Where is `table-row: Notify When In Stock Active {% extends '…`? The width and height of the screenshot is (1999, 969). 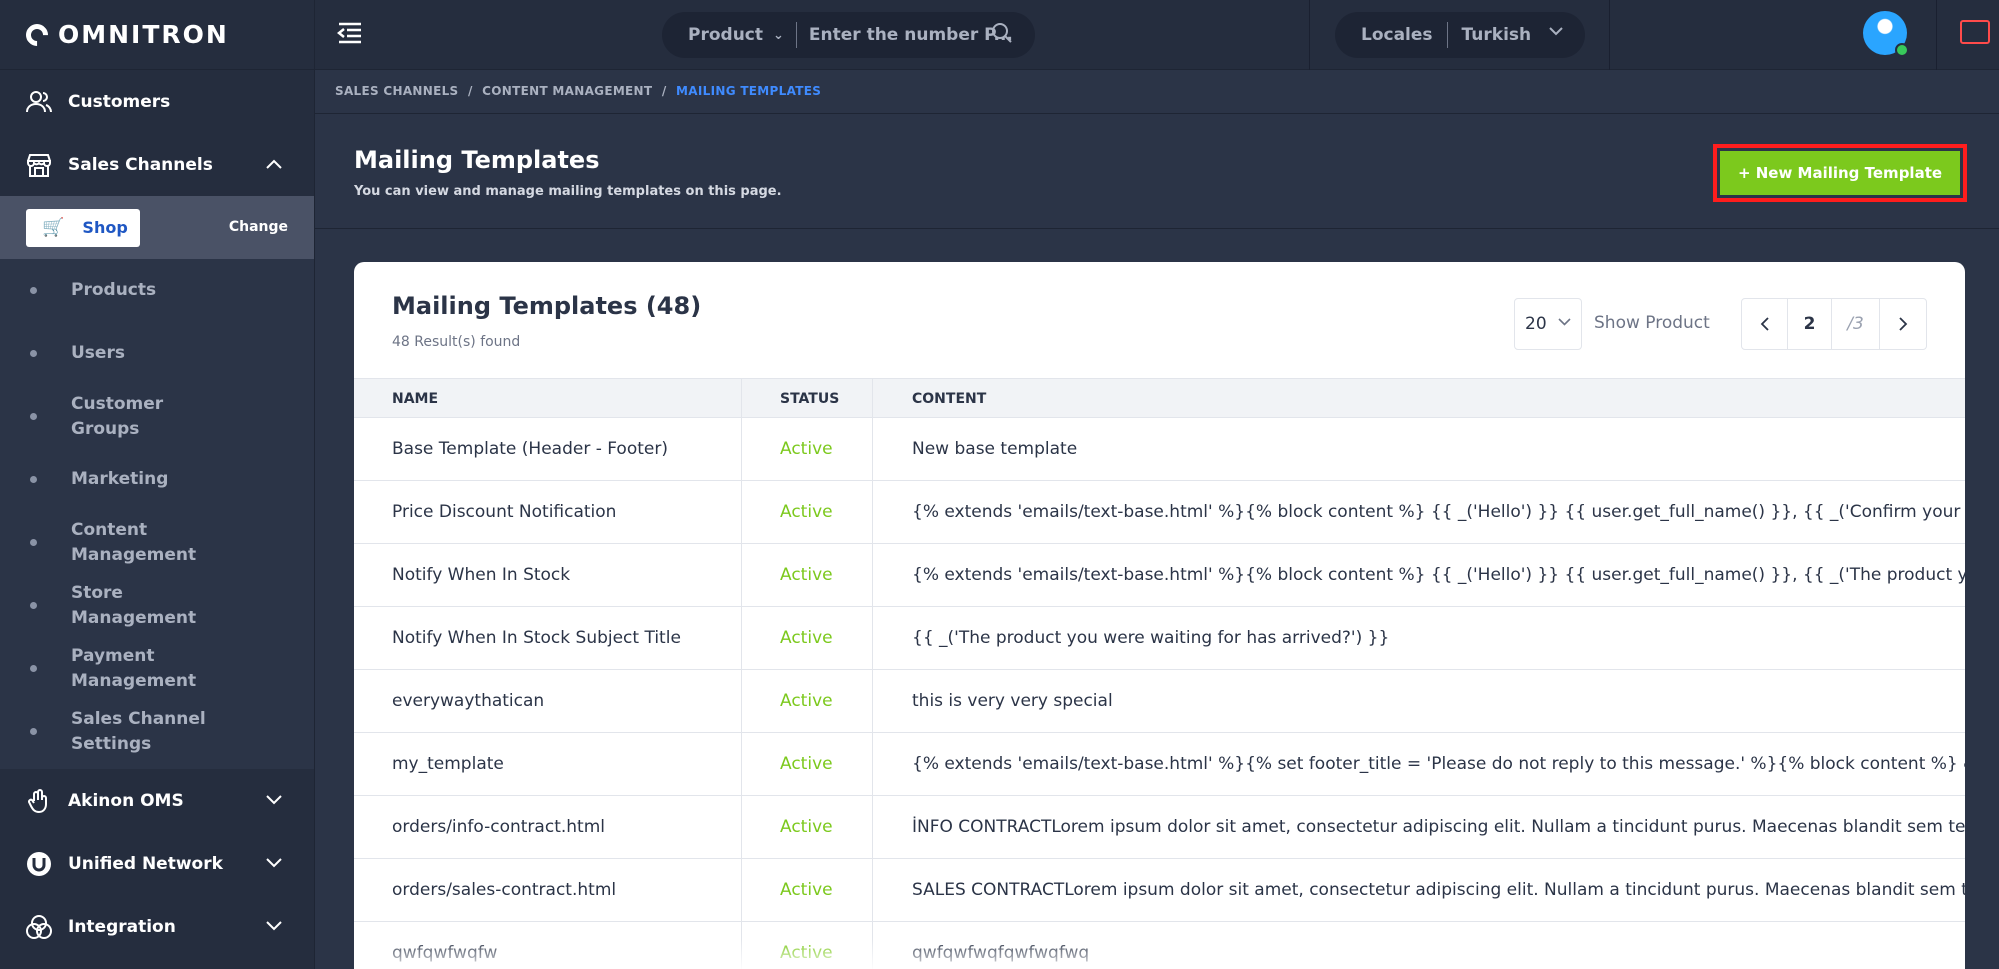
table-row: Notify When In Stock Active {% extends '… is located at coordinates (1159, 575).